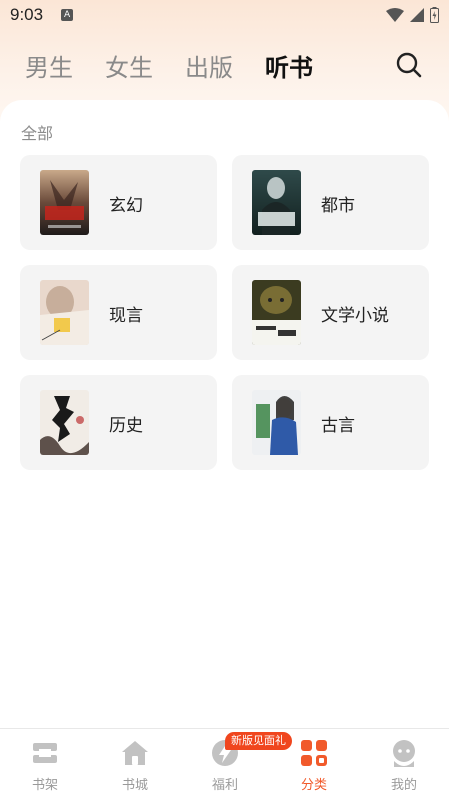  I want to click on nav-label: 福利, so click(224, 785).